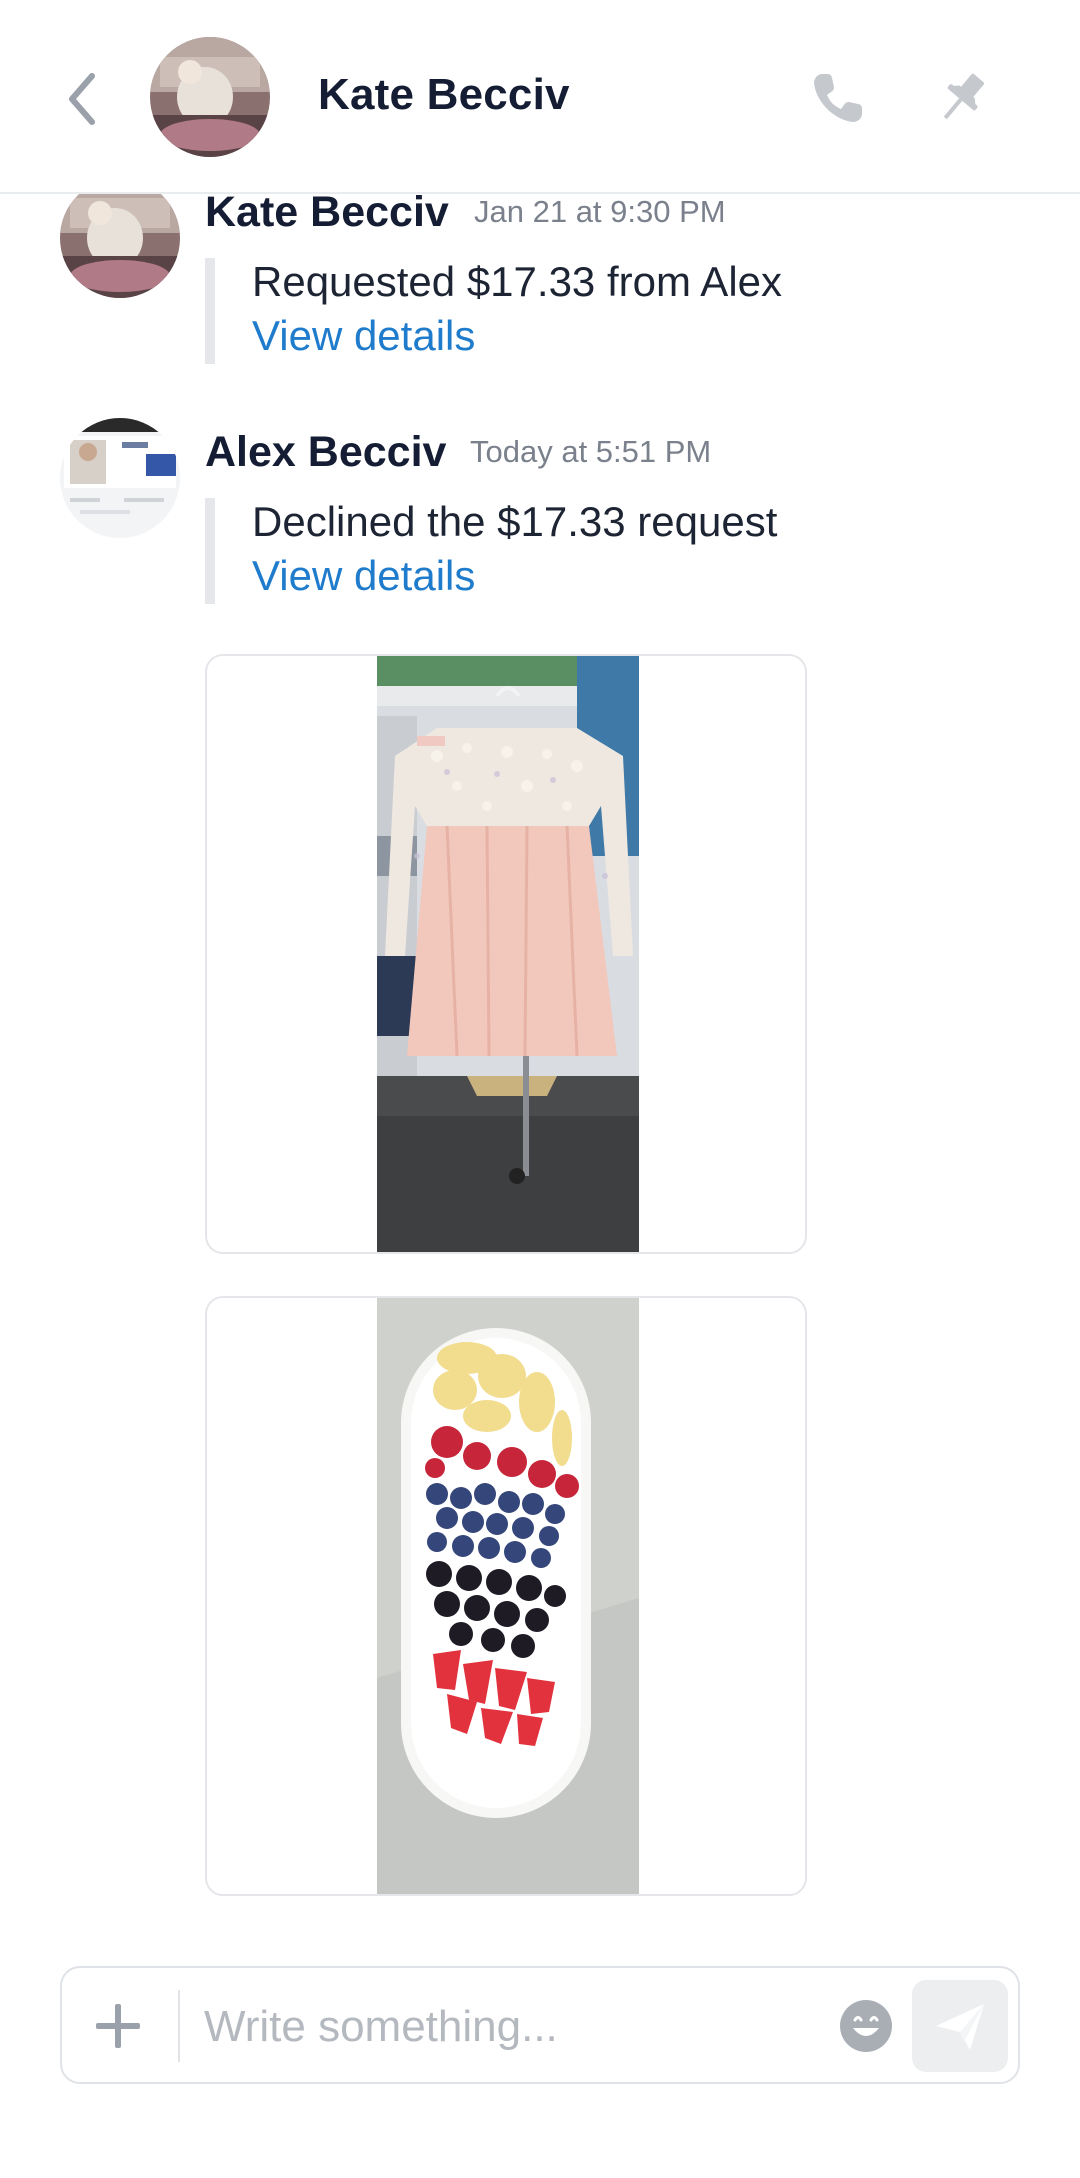 The width and height of the screenshot is (1080, 2178). What do you see at coordinates (179, 2026) in the screenshot?
I see `composer-divider` at bounding box center [179, 2026].